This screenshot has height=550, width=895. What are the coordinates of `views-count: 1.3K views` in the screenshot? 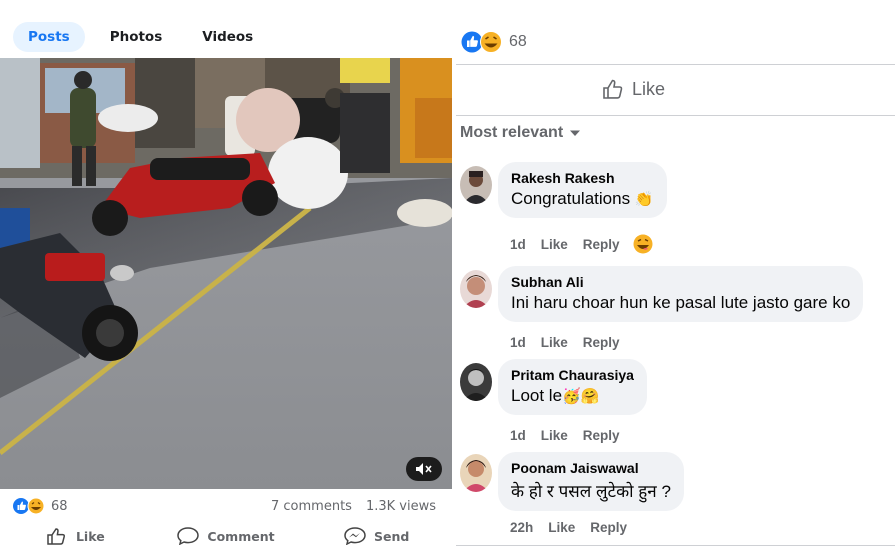 It's located at (400, 506).